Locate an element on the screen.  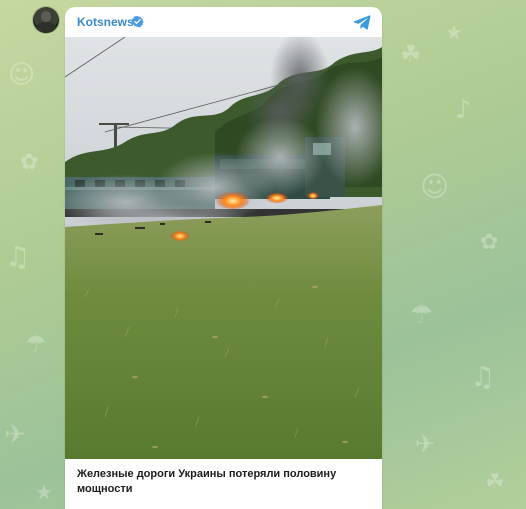
message-header: Kotsnews is located at coordinates (223, 22).